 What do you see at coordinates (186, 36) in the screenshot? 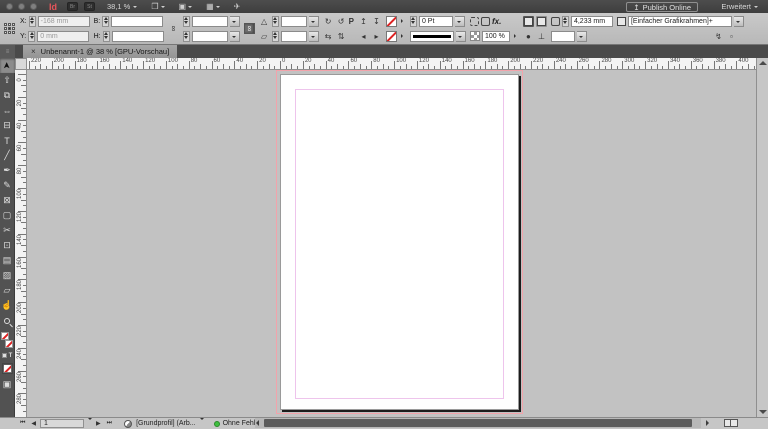
I see `scale-y-stepper` at bounding box center [186, 36].